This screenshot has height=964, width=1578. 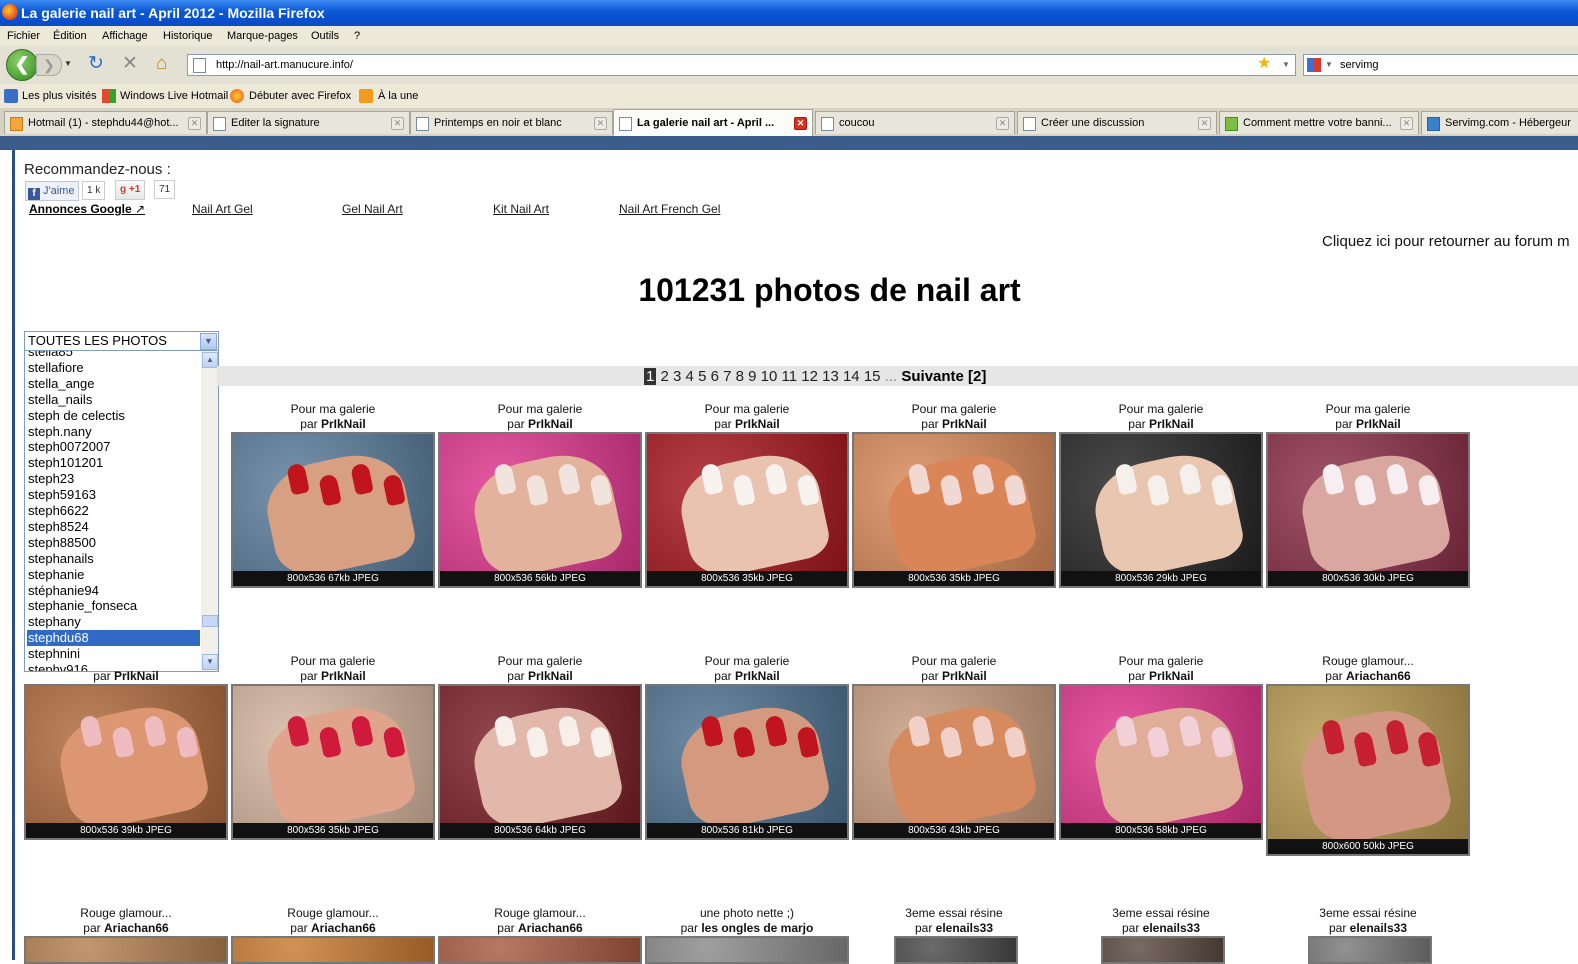 What do you see at coordinates (130, 64) in the screenshot?
I see `stop-icon: ✕` at bounding box center [130, 64].